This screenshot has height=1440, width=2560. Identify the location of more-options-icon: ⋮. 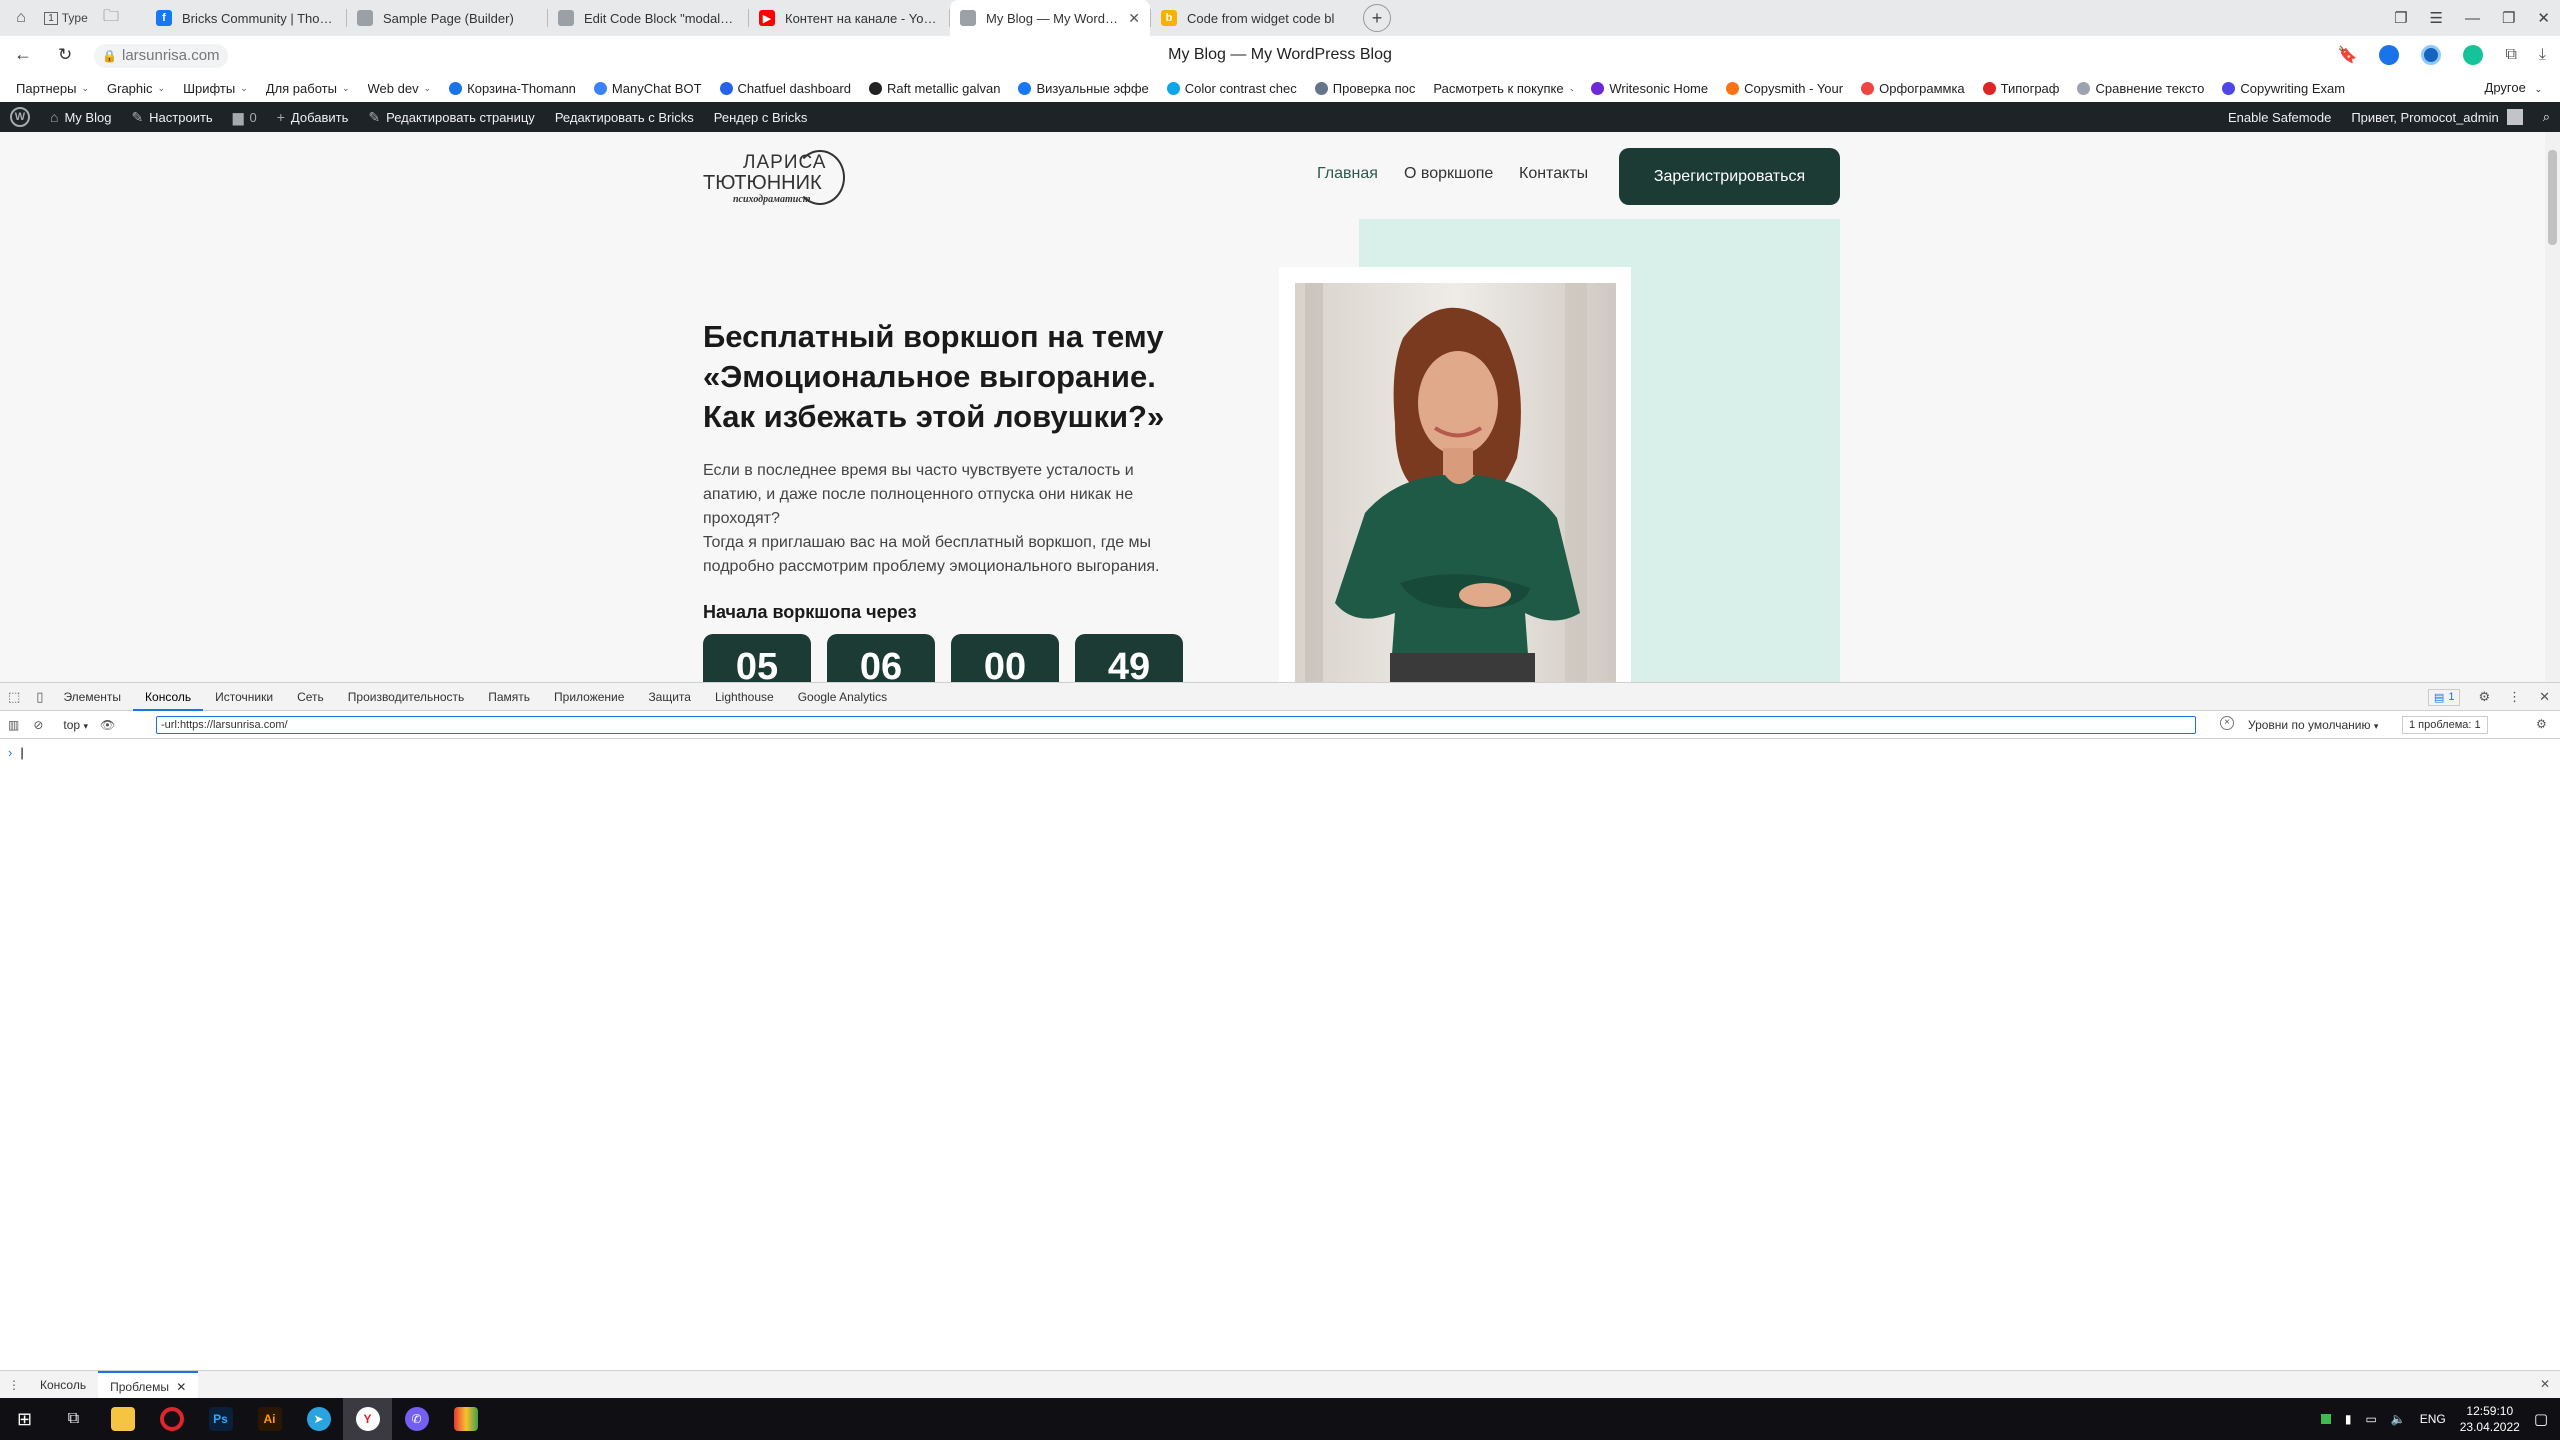
(2514, 697).